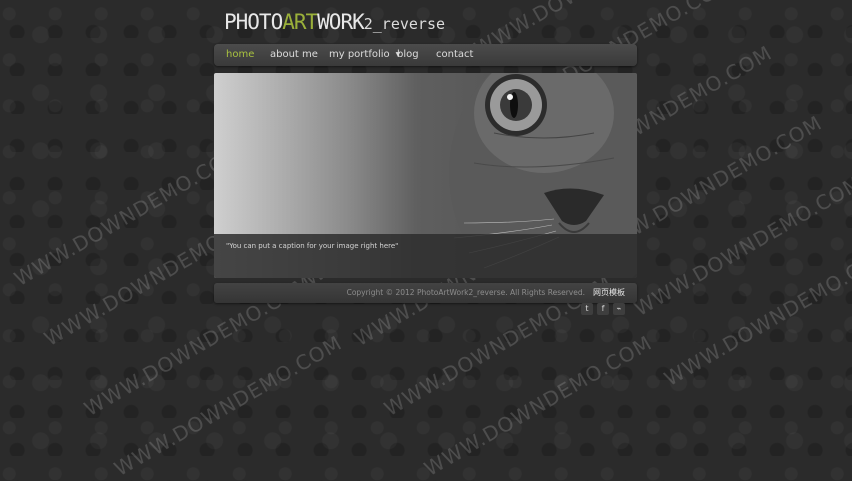  I want to click on twitter-icon: t, so click(587, 309).